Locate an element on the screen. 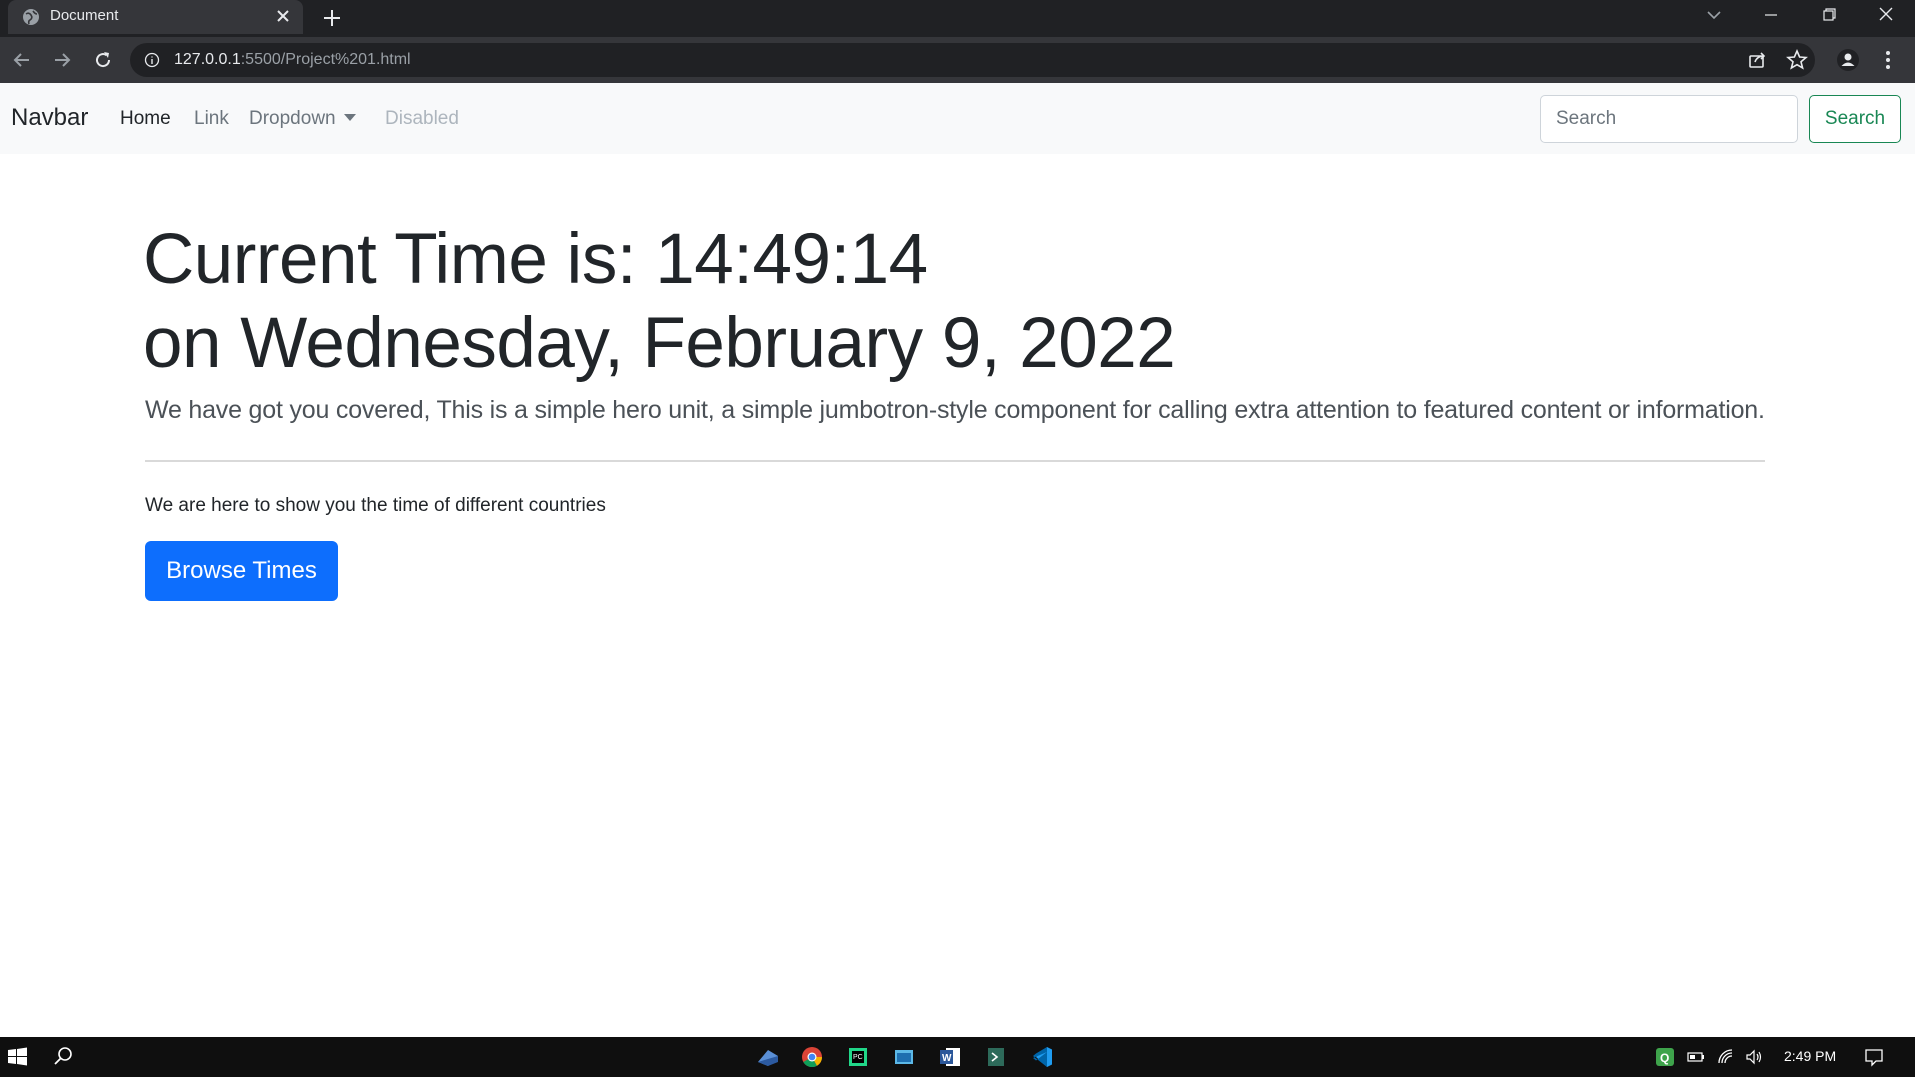  tab-search-icon is located at coordinates (1714, 15).